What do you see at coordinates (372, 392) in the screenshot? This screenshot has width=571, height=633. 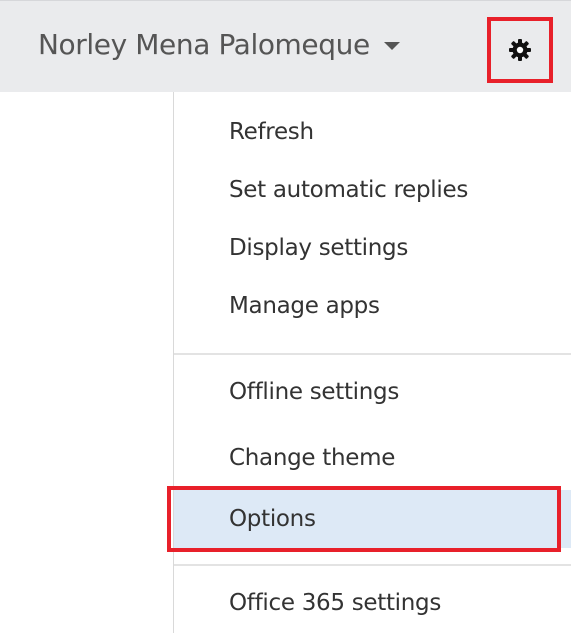 I see `menu-item-offline-settings: Offline settings` at bounding box center [372, 392].